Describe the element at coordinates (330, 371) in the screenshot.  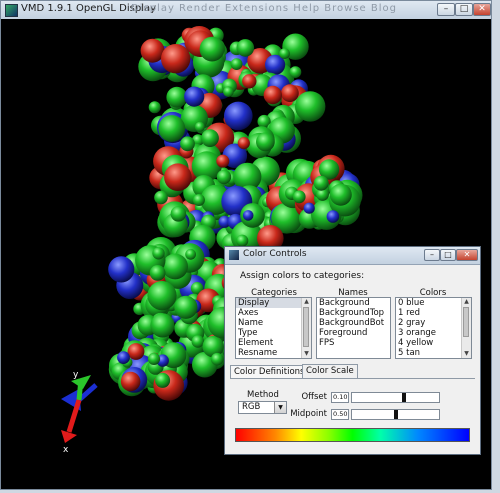
I see `tab-color-scale: Color Scale` at that location.